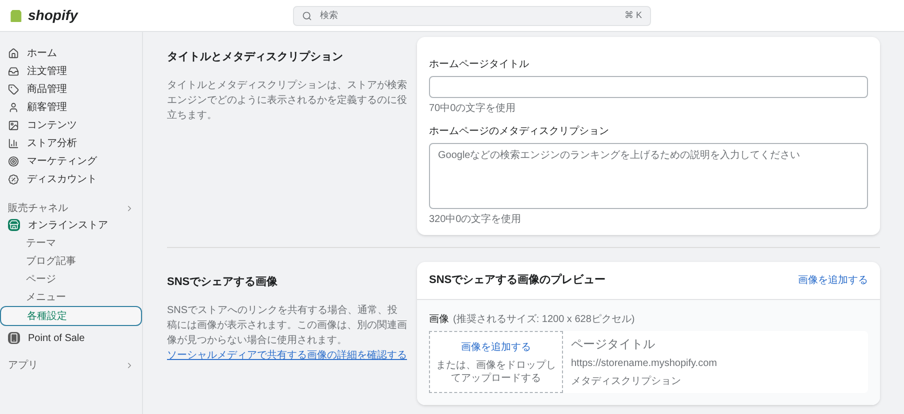 This screenshot has height=414, width=904. What do you see at coordinates (479, 65) in the screenshot?
I see `field-label: ホームページタイトル` at bounding box center [479, 65].